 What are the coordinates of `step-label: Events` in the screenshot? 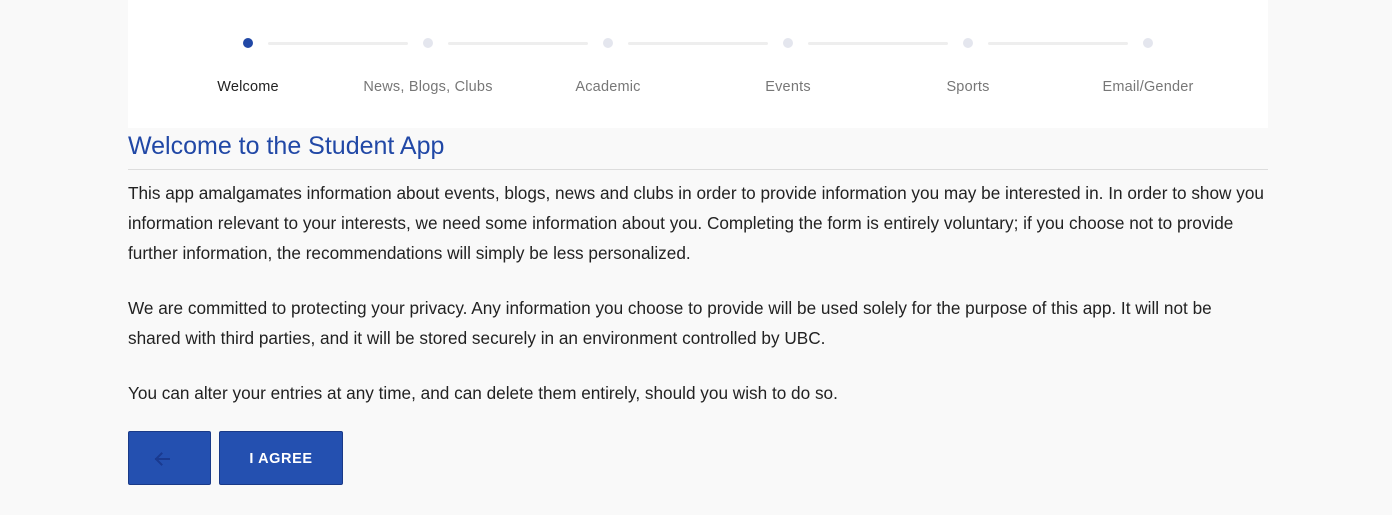 It's located at (788, 87).